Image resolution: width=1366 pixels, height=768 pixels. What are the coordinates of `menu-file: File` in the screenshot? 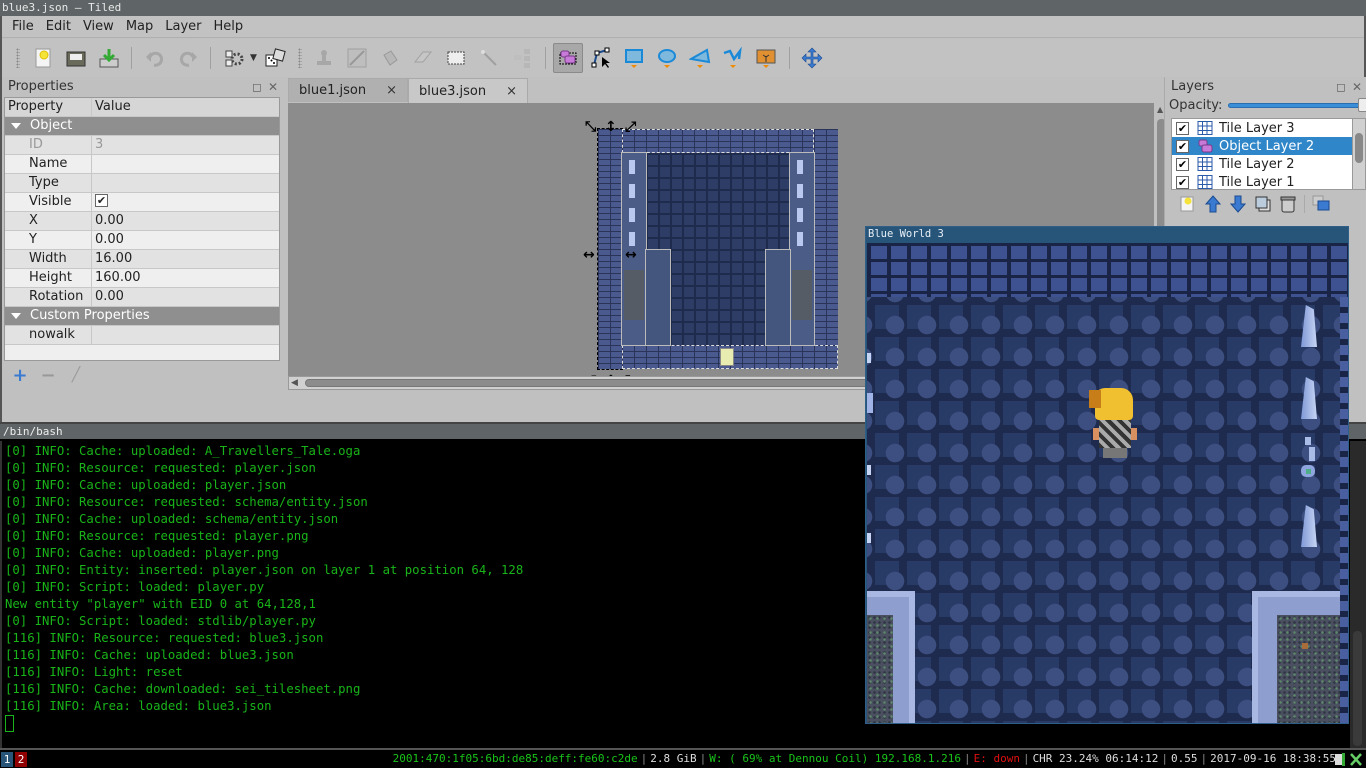 It's located at (23, 26).